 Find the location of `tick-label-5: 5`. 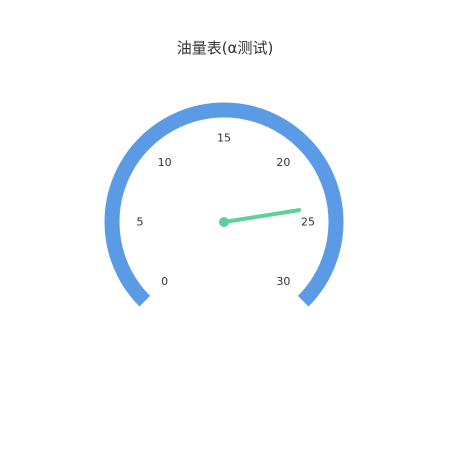

tick-label-5: 5 is located at coordinates (140, 222).